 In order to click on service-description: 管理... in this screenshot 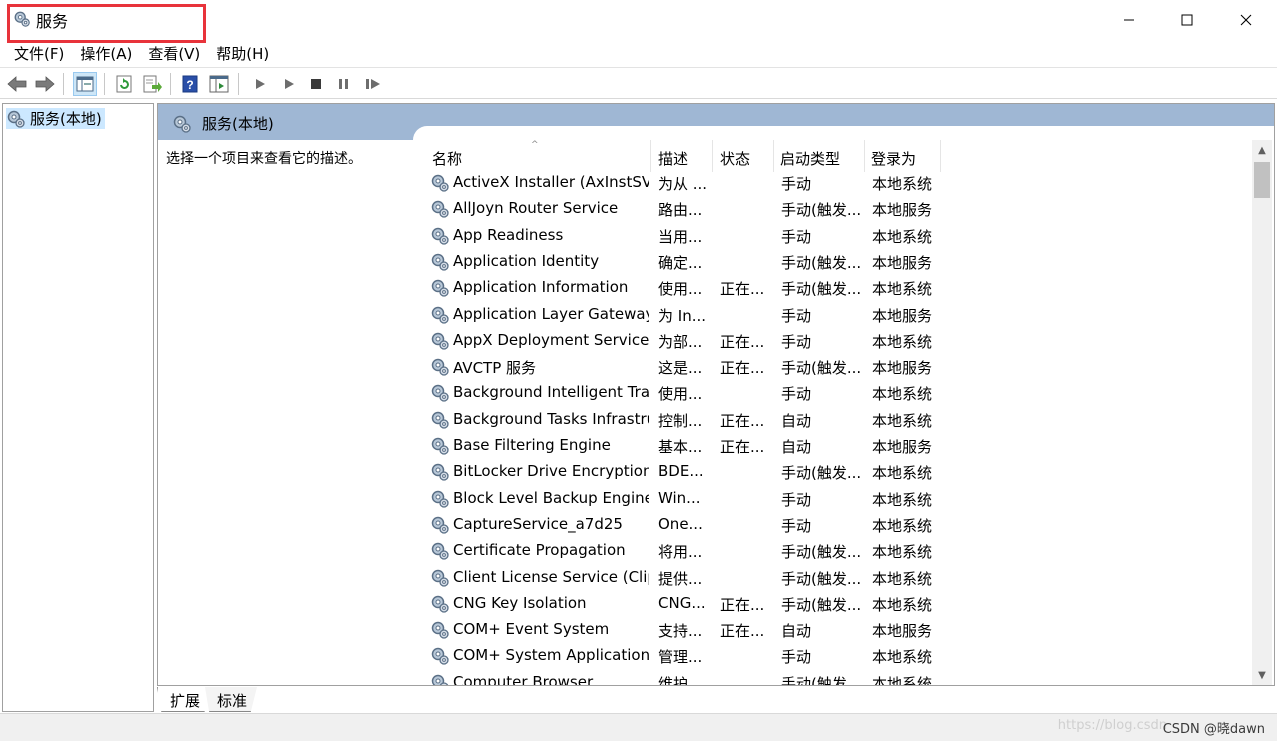, I will do `click(680, 657)`.